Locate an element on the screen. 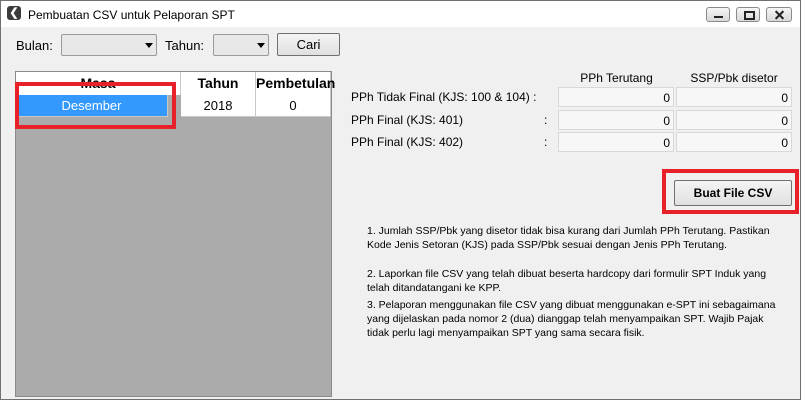 The height and width of the screenshot is (410, 806). buat-file-csv-button: Buat File CSV is located at coordinates (733, 193).